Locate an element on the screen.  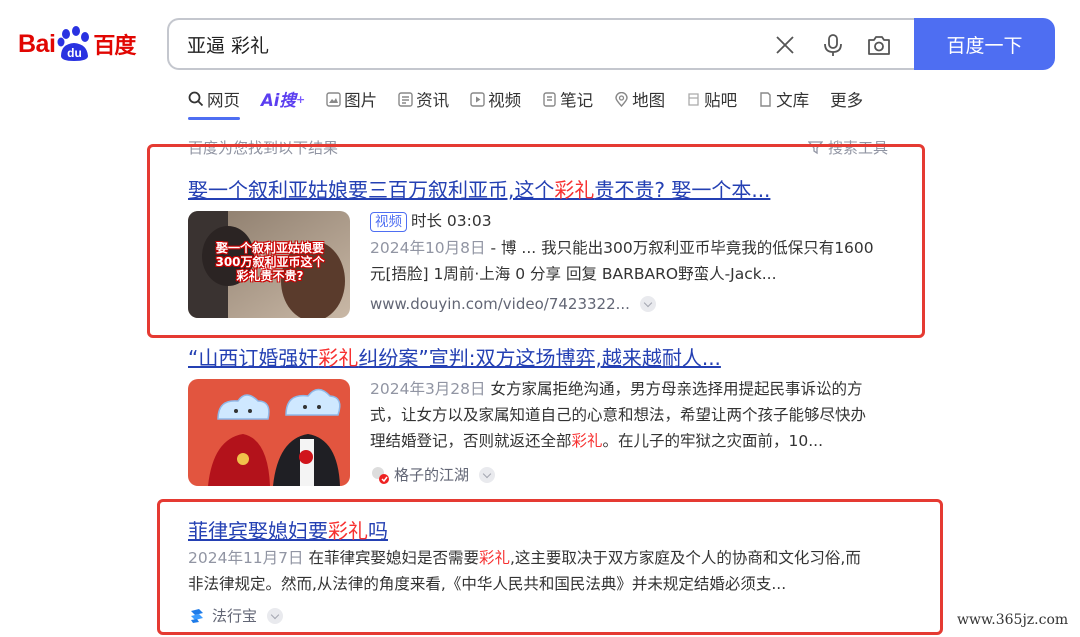
tab-ai-search: Ai搜 + is located at coordinates (283, 99).